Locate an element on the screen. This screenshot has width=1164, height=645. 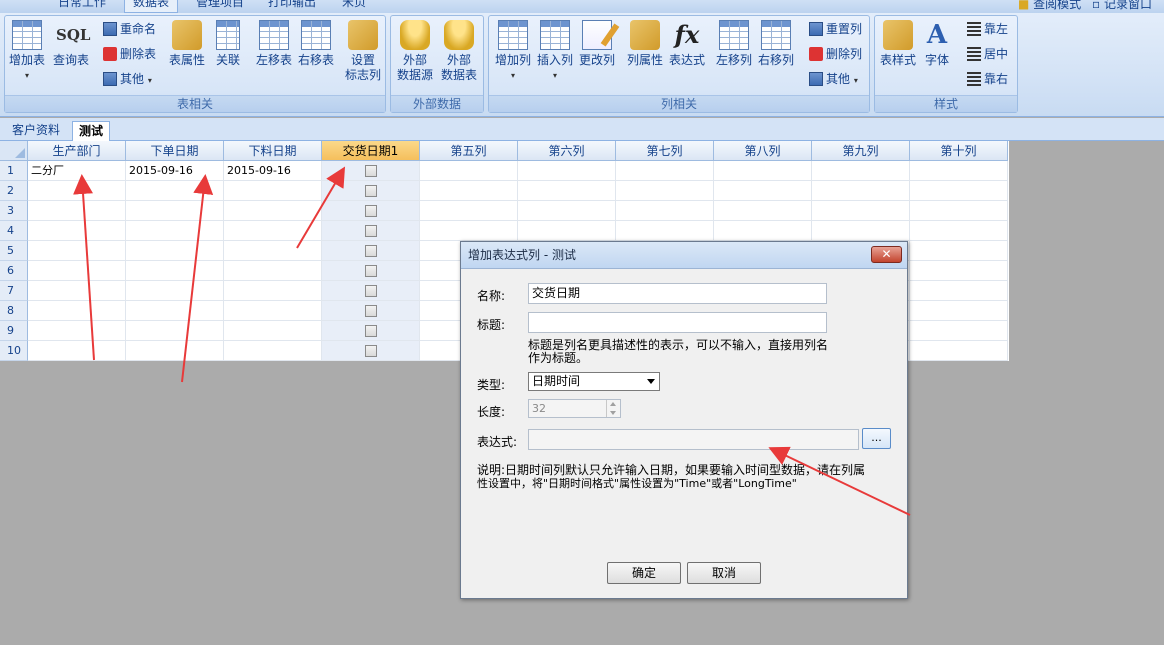
type-select: 日期时间 is located at coordinates (594, 381).